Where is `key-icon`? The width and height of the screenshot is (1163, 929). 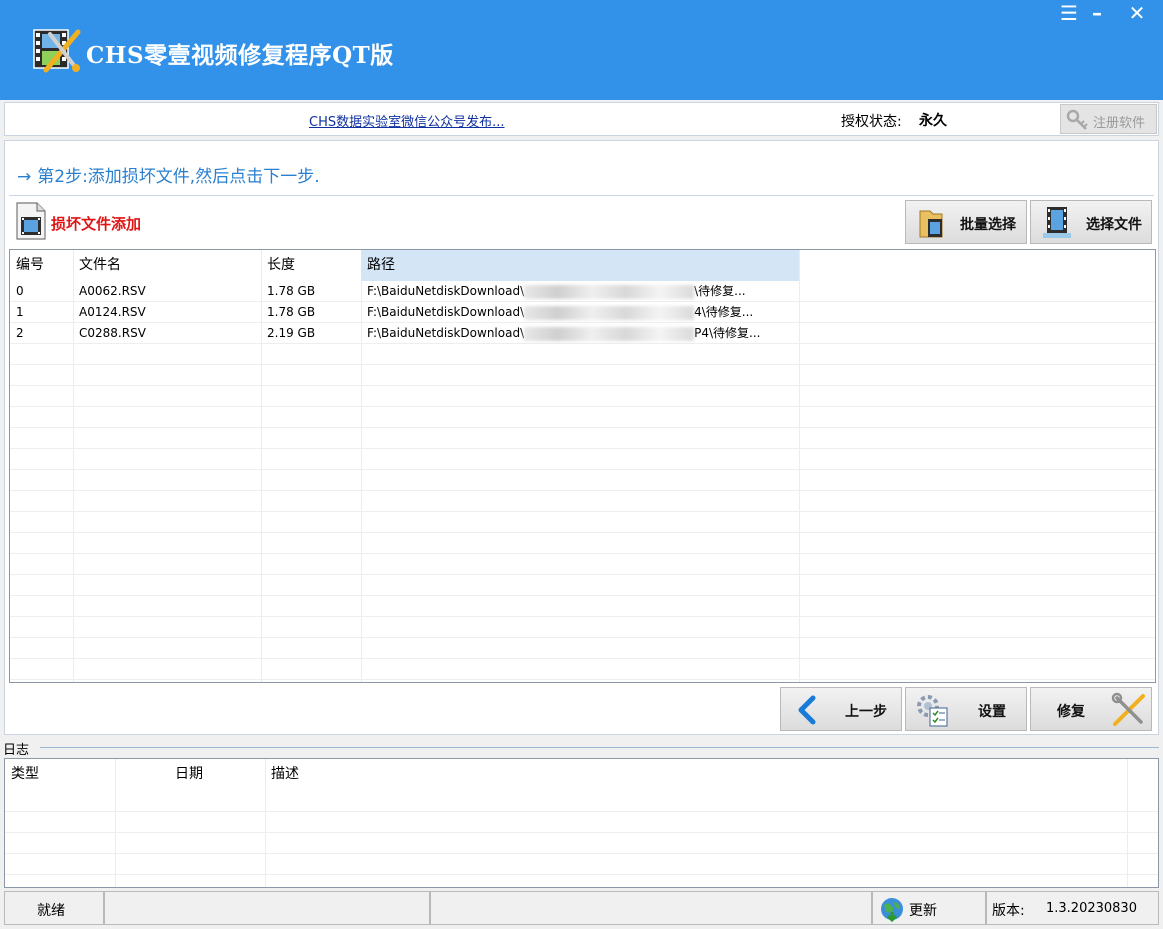
key-icon is located at coordinates (1077, 119).